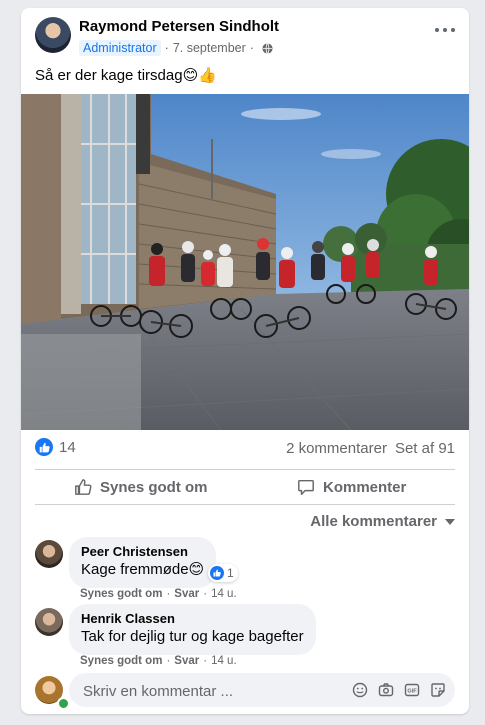 This screenshot has height=725, width=485. I want to click on comments-filter-label: Alle kommentarer, so click(373, 521).